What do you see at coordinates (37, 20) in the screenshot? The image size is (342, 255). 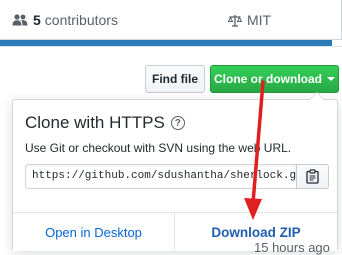 I see `contributors-count: 5` at bounding box center [37, 20].